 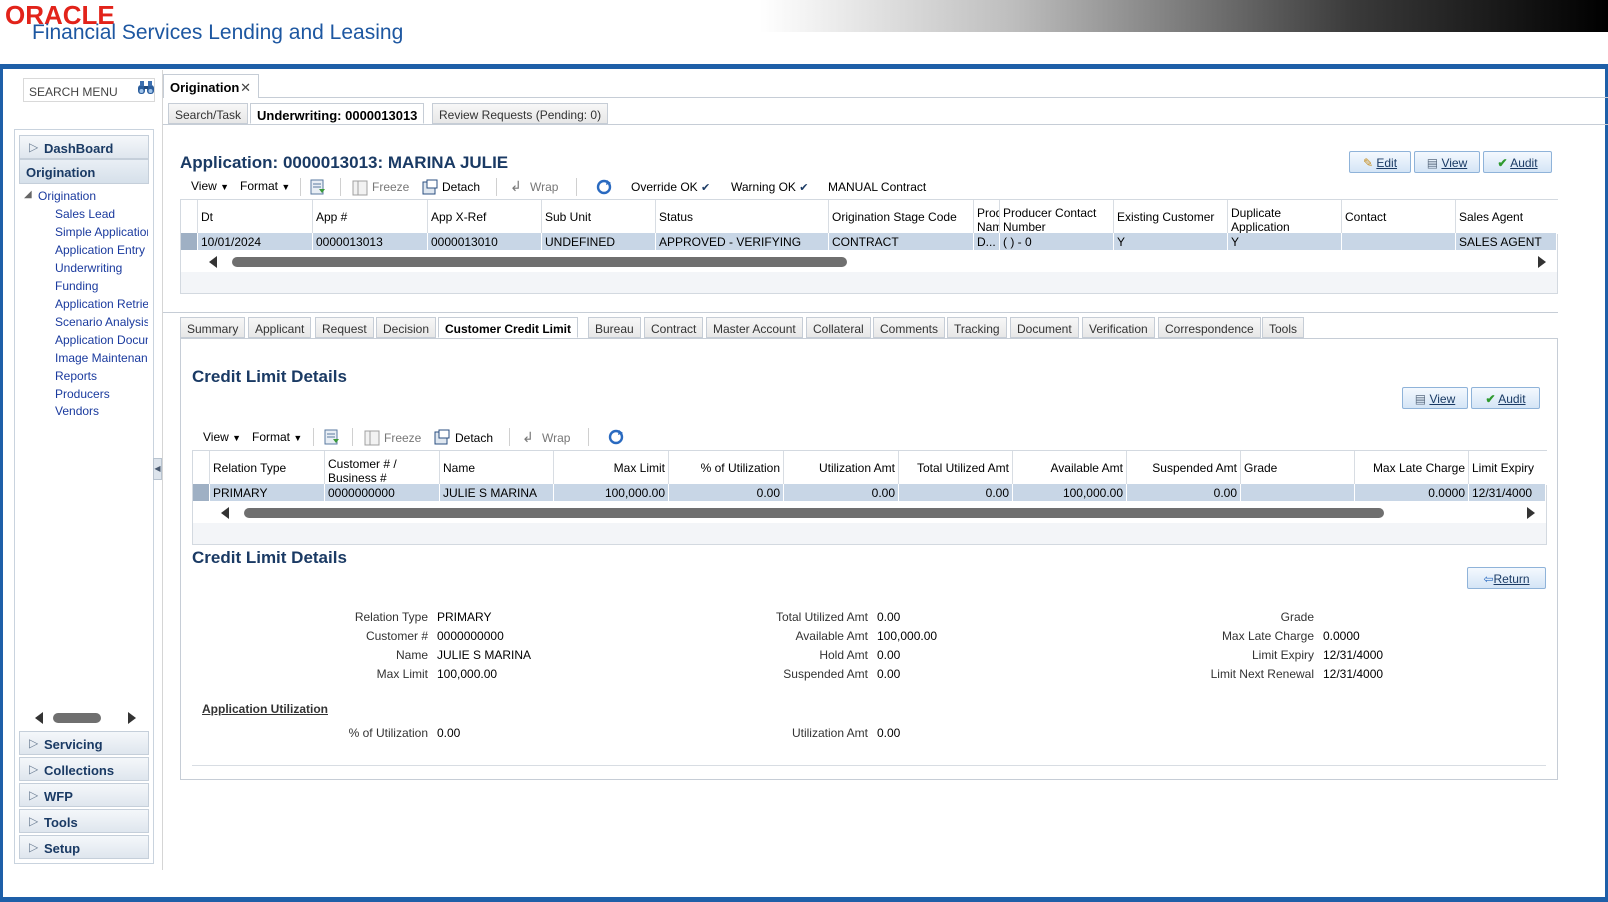 I want to click on subtab-underwriting: Underwriting: 0000013013, so click(x=337, y=113).